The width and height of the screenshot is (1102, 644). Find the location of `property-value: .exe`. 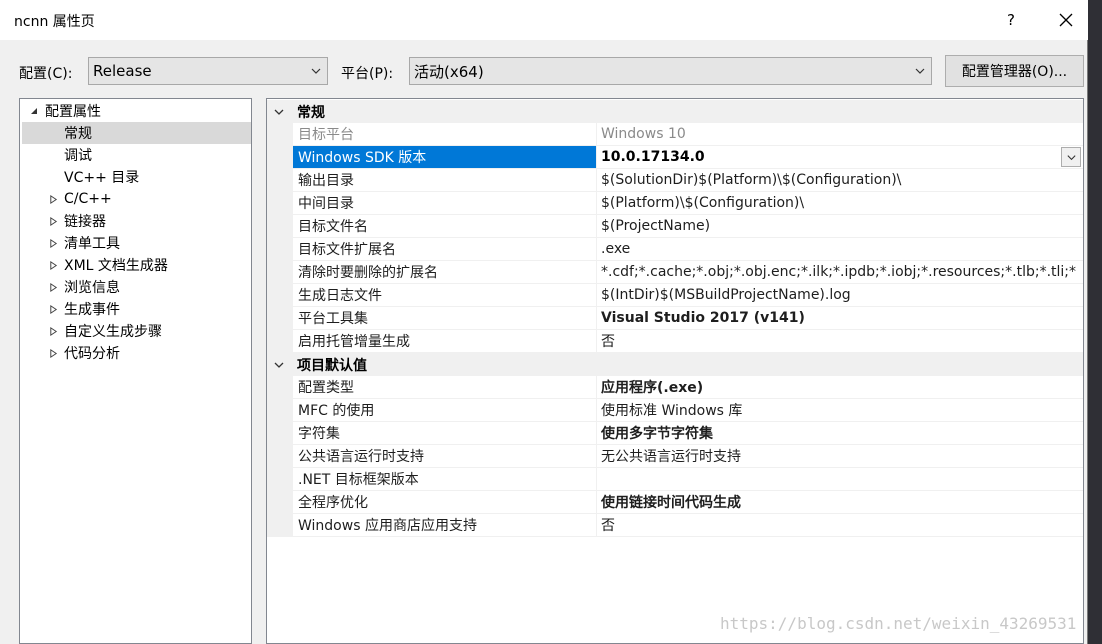

property-value: .exe is located at coordinates (840, 249).